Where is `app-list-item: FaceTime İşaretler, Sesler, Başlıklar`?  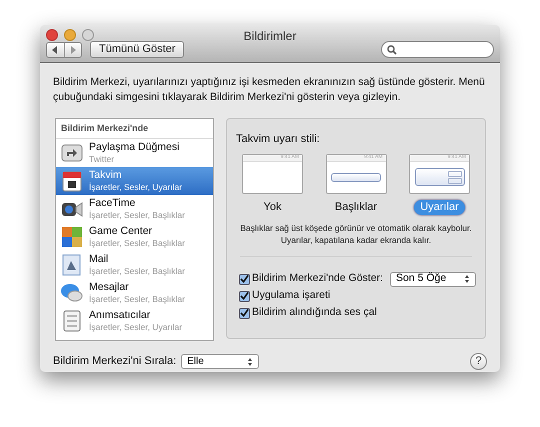 app-list-item: FaceTime İşaretler, Sesler, Başlıklar is located at coordinates (134, 209).